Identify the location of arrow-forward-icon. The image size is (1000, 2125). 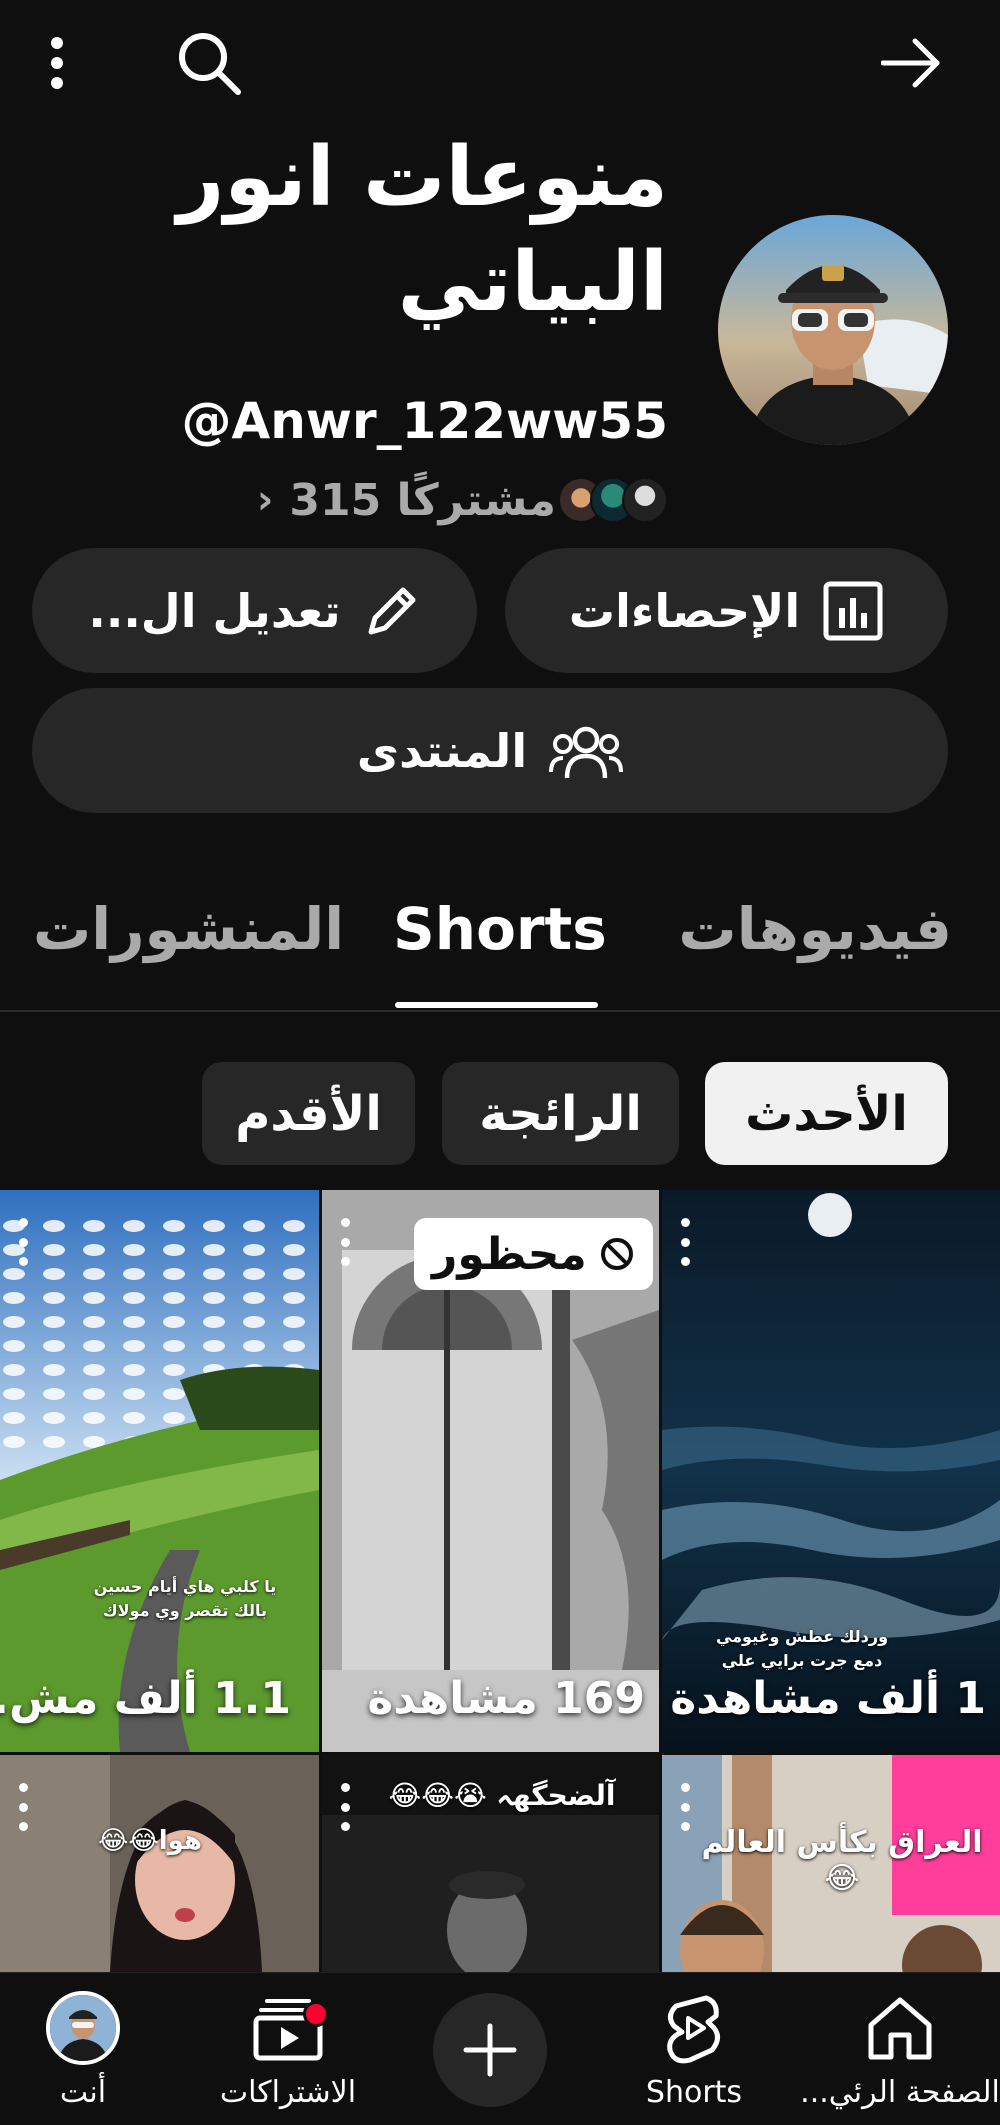
(910, 63).